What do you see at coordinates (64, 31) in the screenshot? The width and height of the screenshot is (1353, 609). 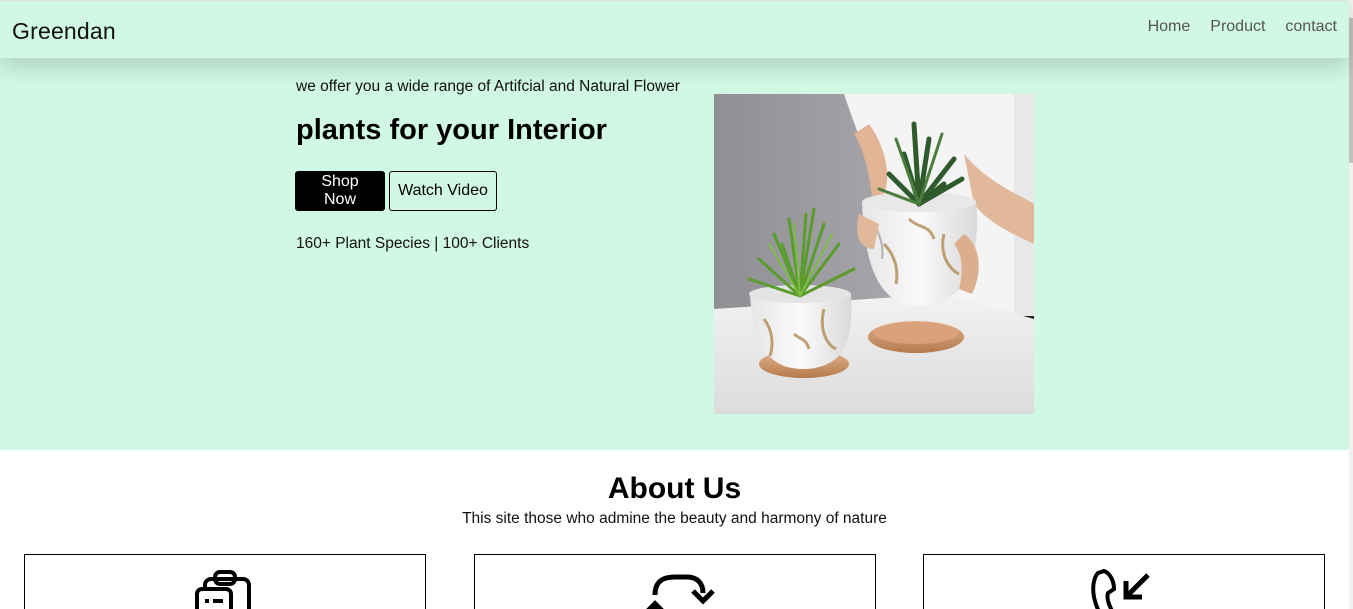 I see `brand-logo: Greendan` at bounding box center [64, 31].